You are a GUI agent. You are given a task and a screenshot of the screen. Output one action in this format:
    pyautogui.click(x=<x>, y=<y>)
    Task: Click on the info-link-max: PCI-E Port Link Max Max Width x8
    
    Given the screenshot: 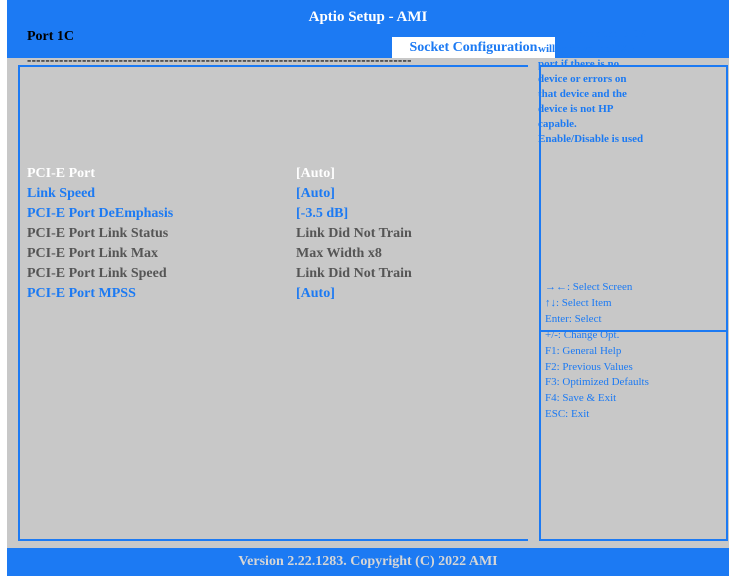 What is the action you would take?
    pyautogui.click(x=267, y=254)
    